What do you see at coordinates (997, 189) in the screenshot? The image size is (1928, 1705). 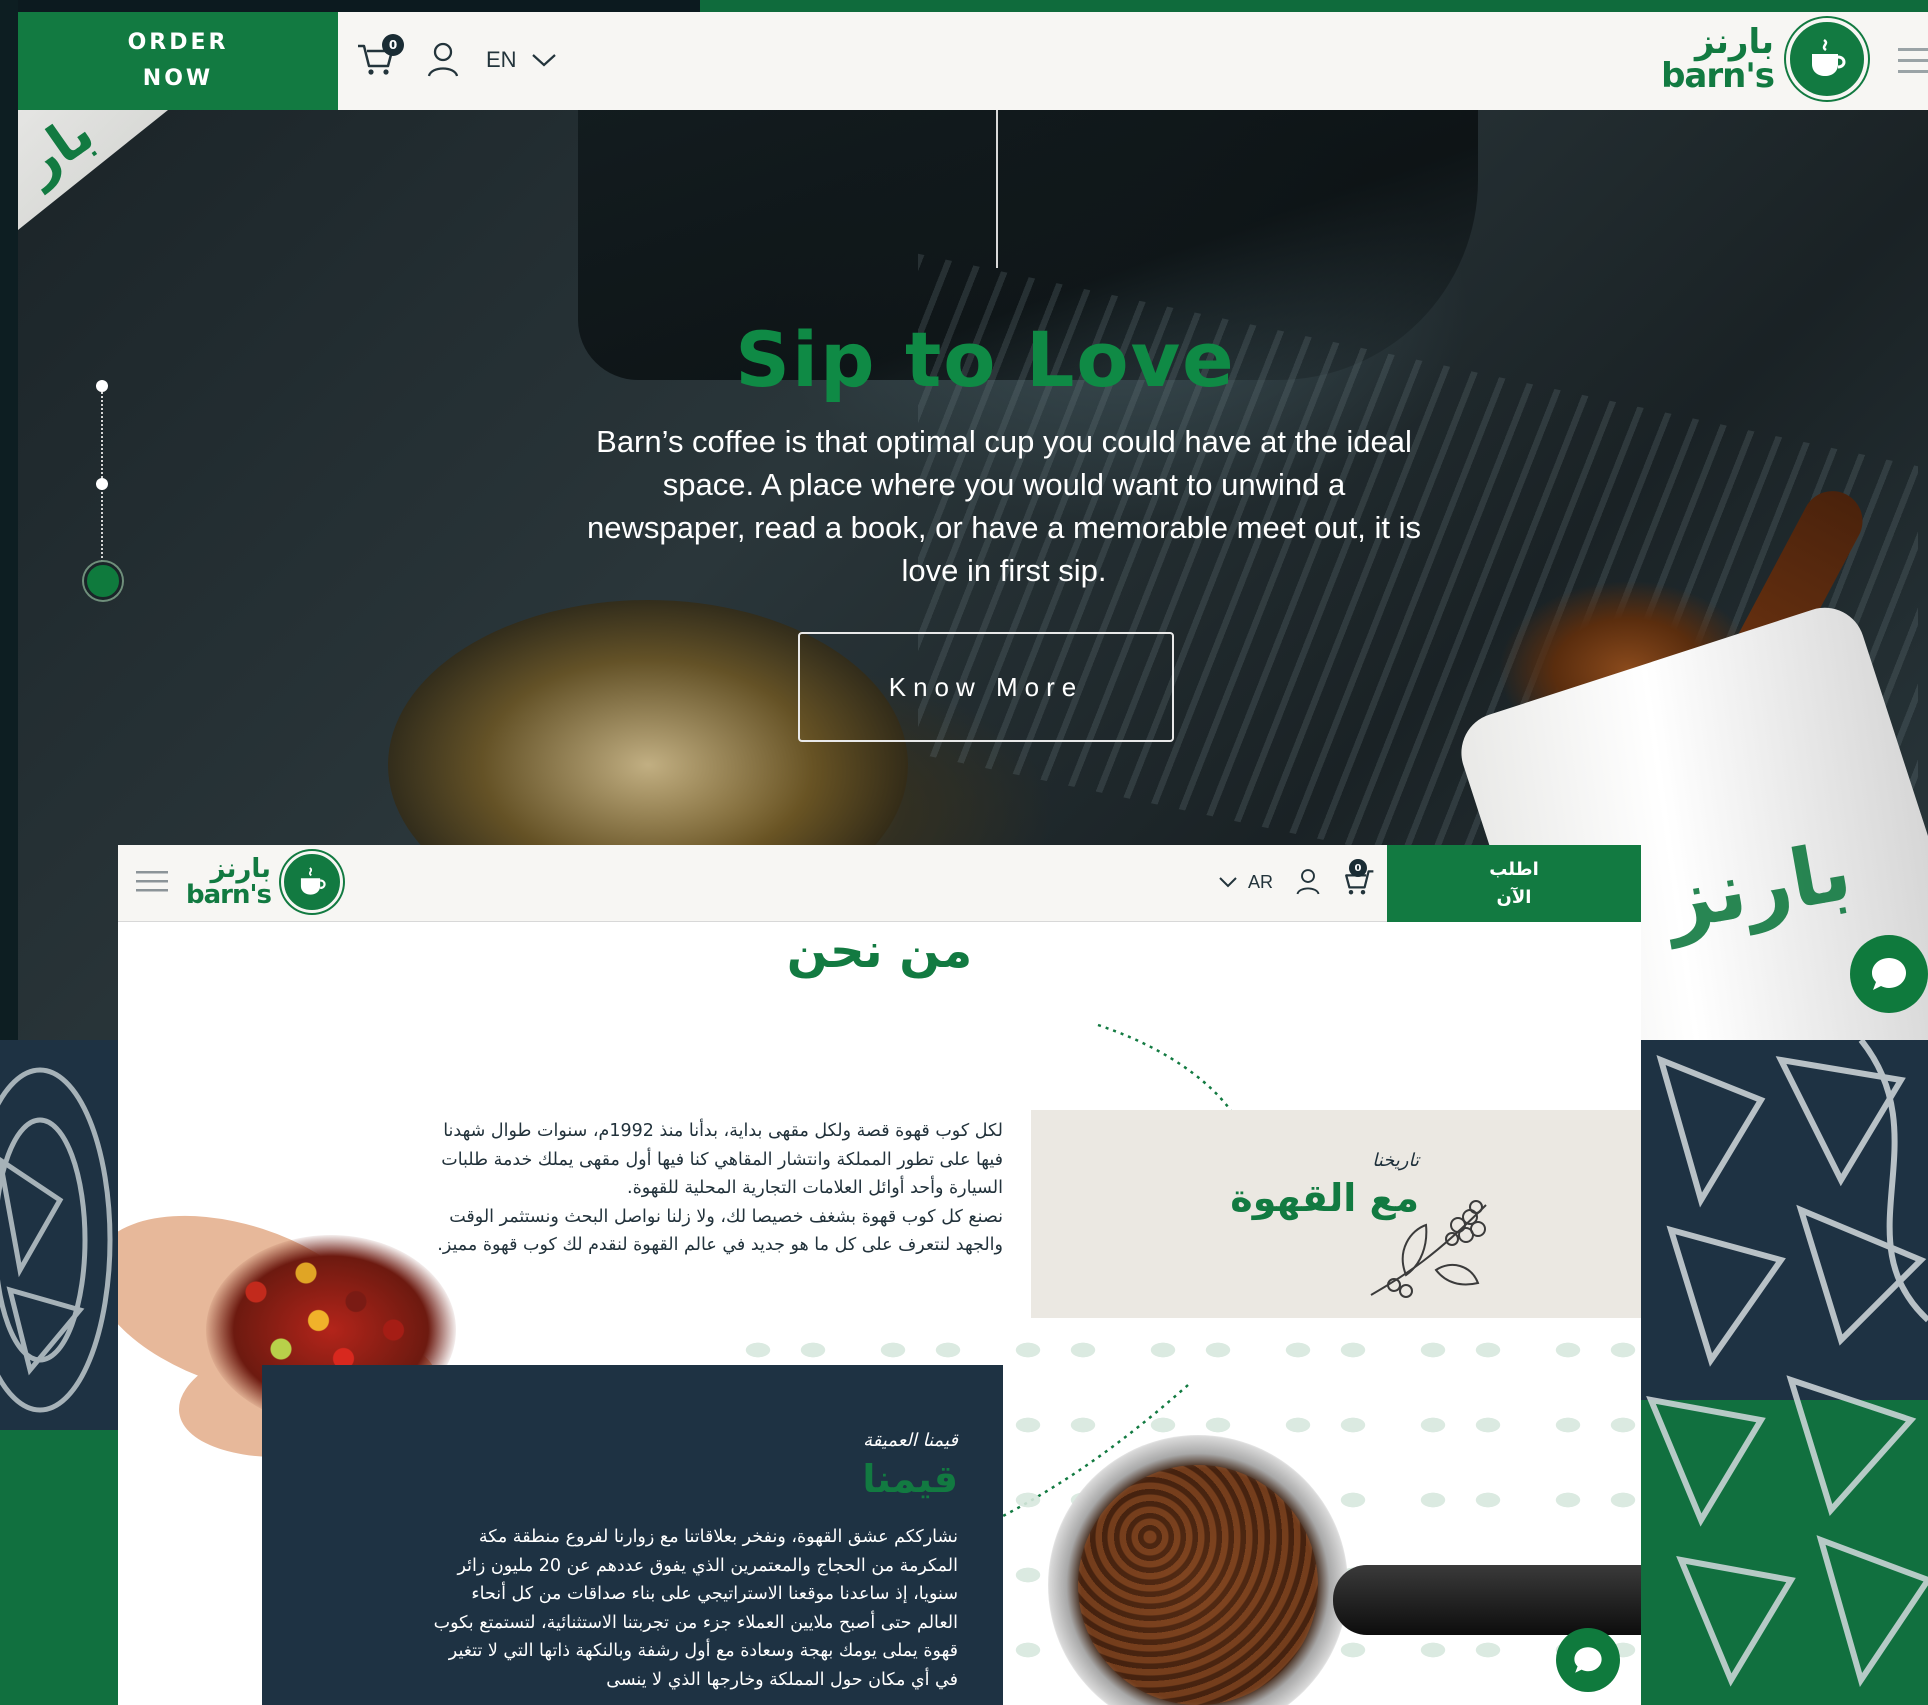 I see `hero-divider-line` at bounding box center [997, 189].